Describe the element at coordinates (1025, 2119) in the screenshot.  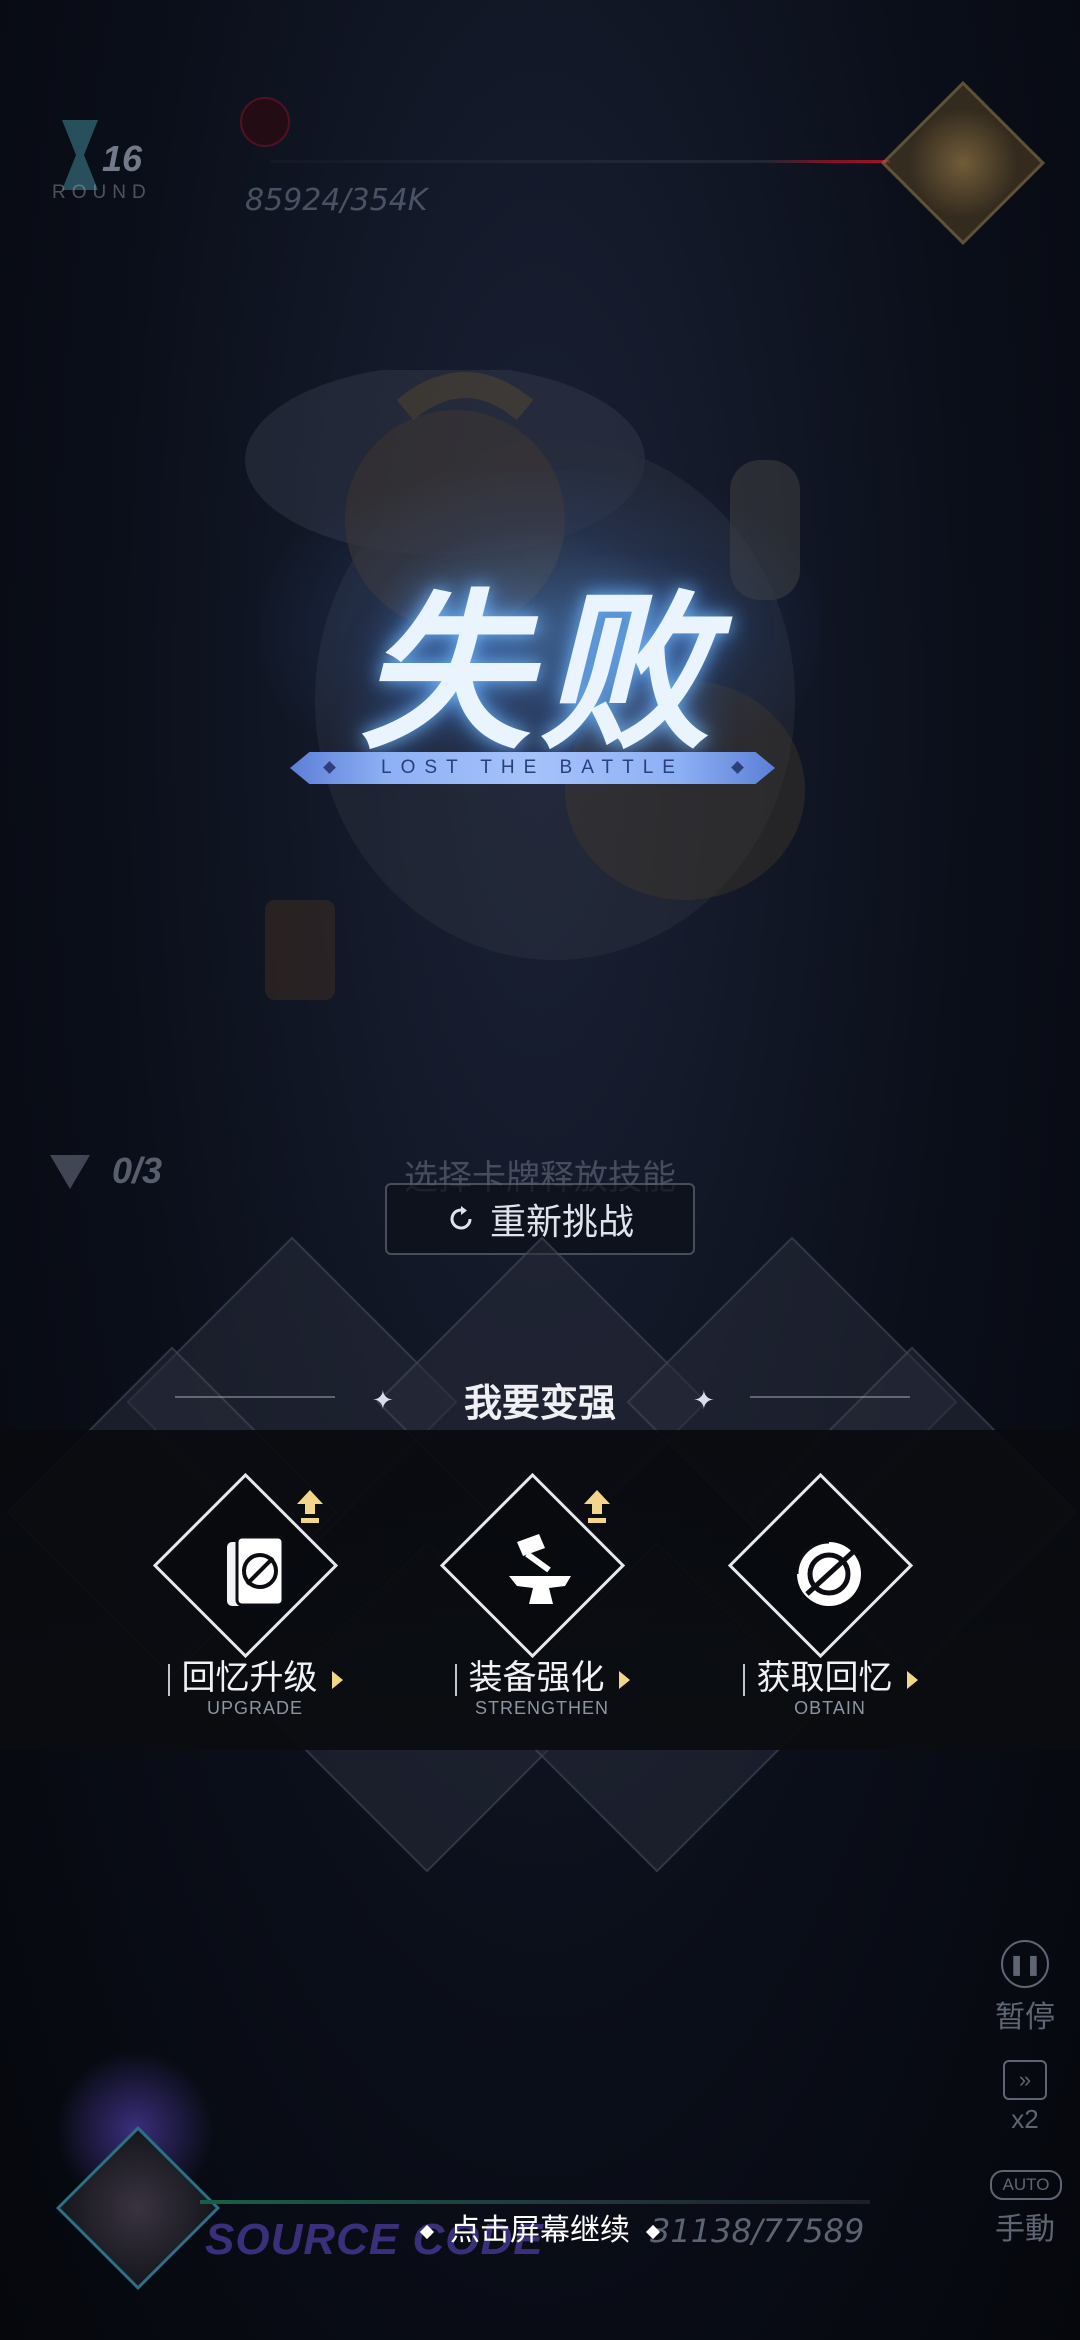
I see `speed-label: x2` at that location.